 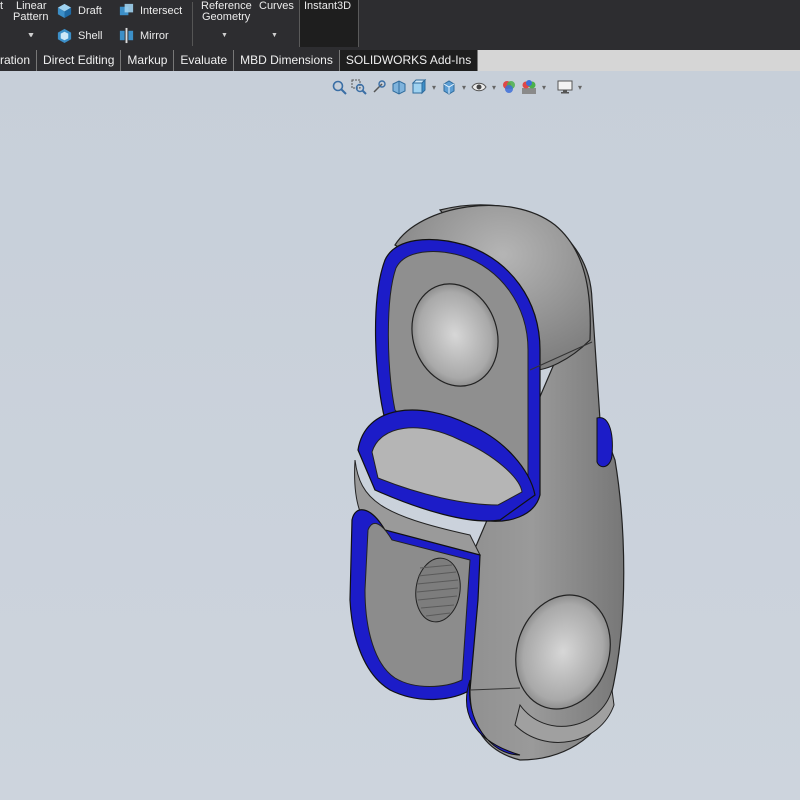 I want to click on curves-label: Curves, so click(x=276, y=6).